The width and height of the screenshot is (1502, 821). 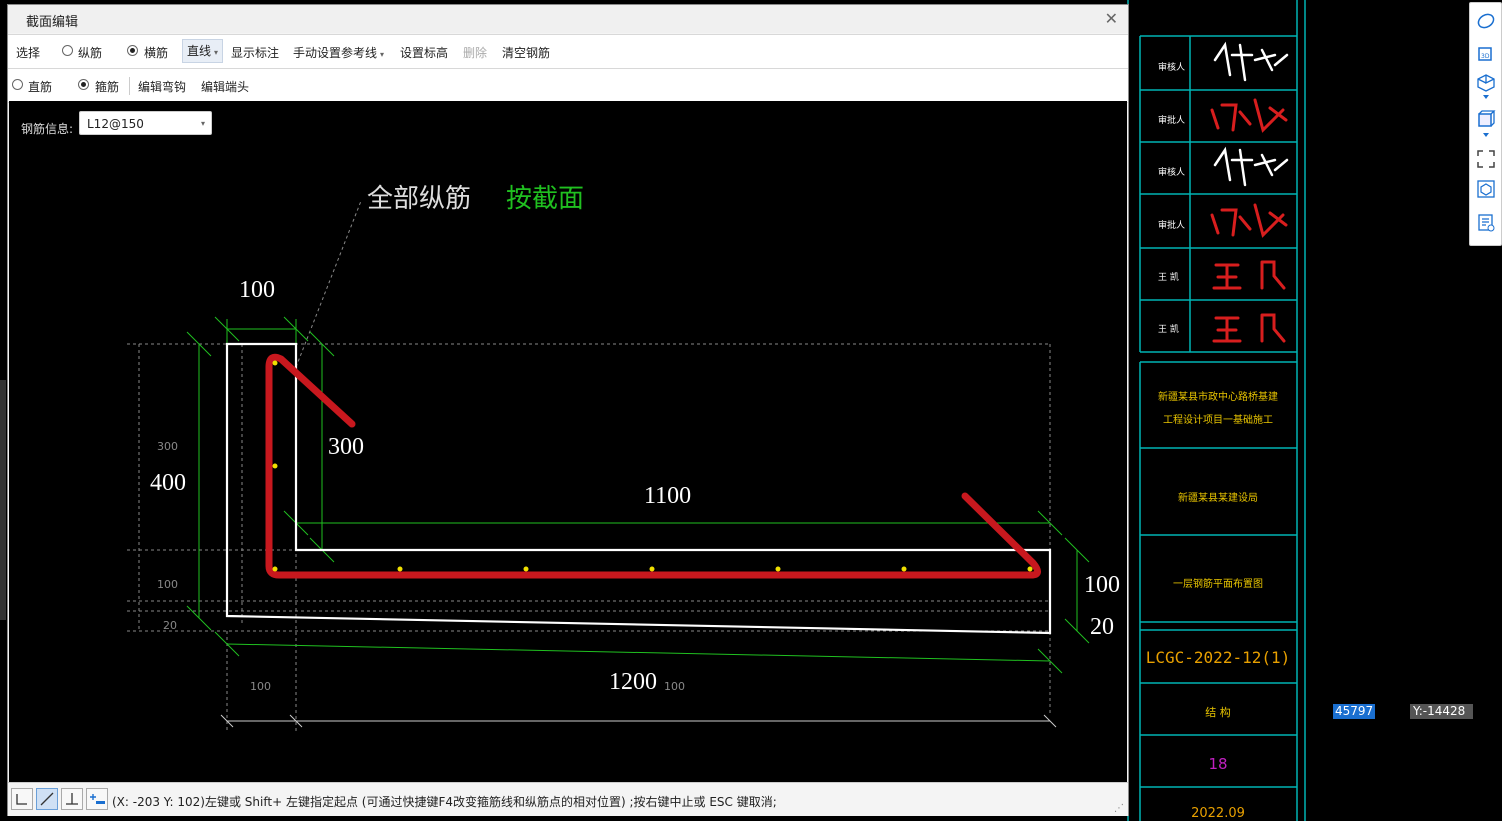 I want to click on resize-grip-icon: ⋰, so click(x=1119, y=808).